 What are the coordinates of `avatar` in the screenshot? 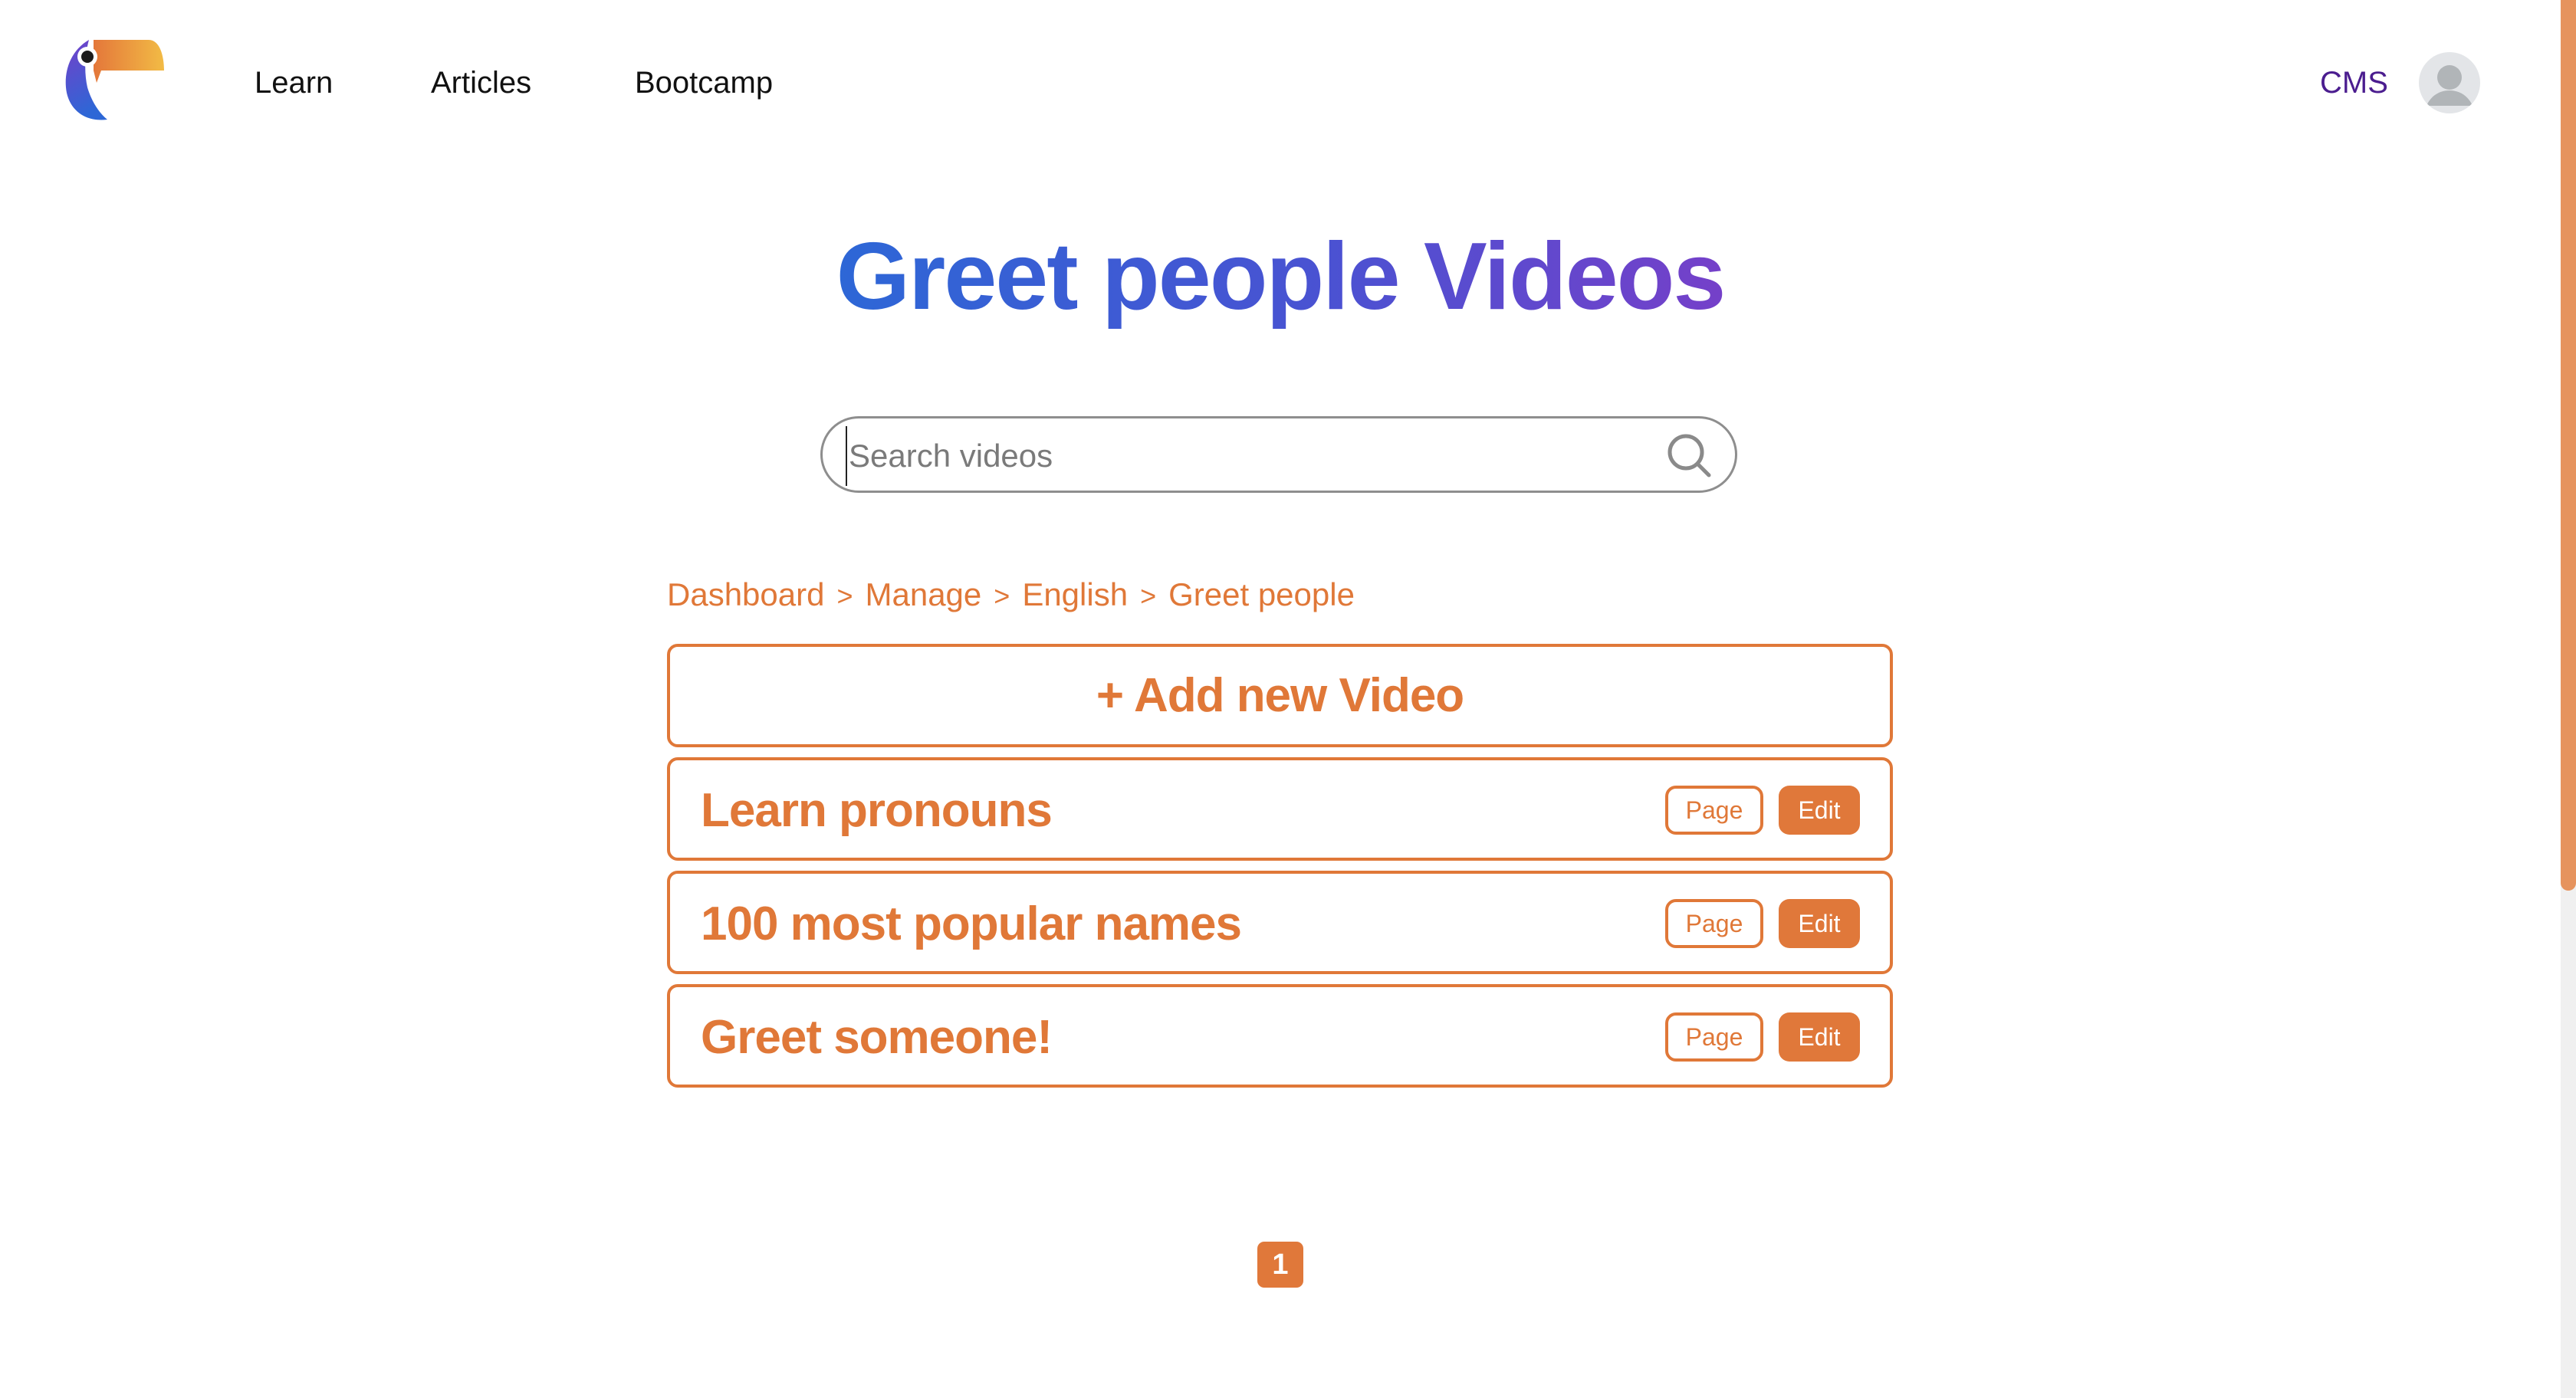 It's located at (2449, 82).